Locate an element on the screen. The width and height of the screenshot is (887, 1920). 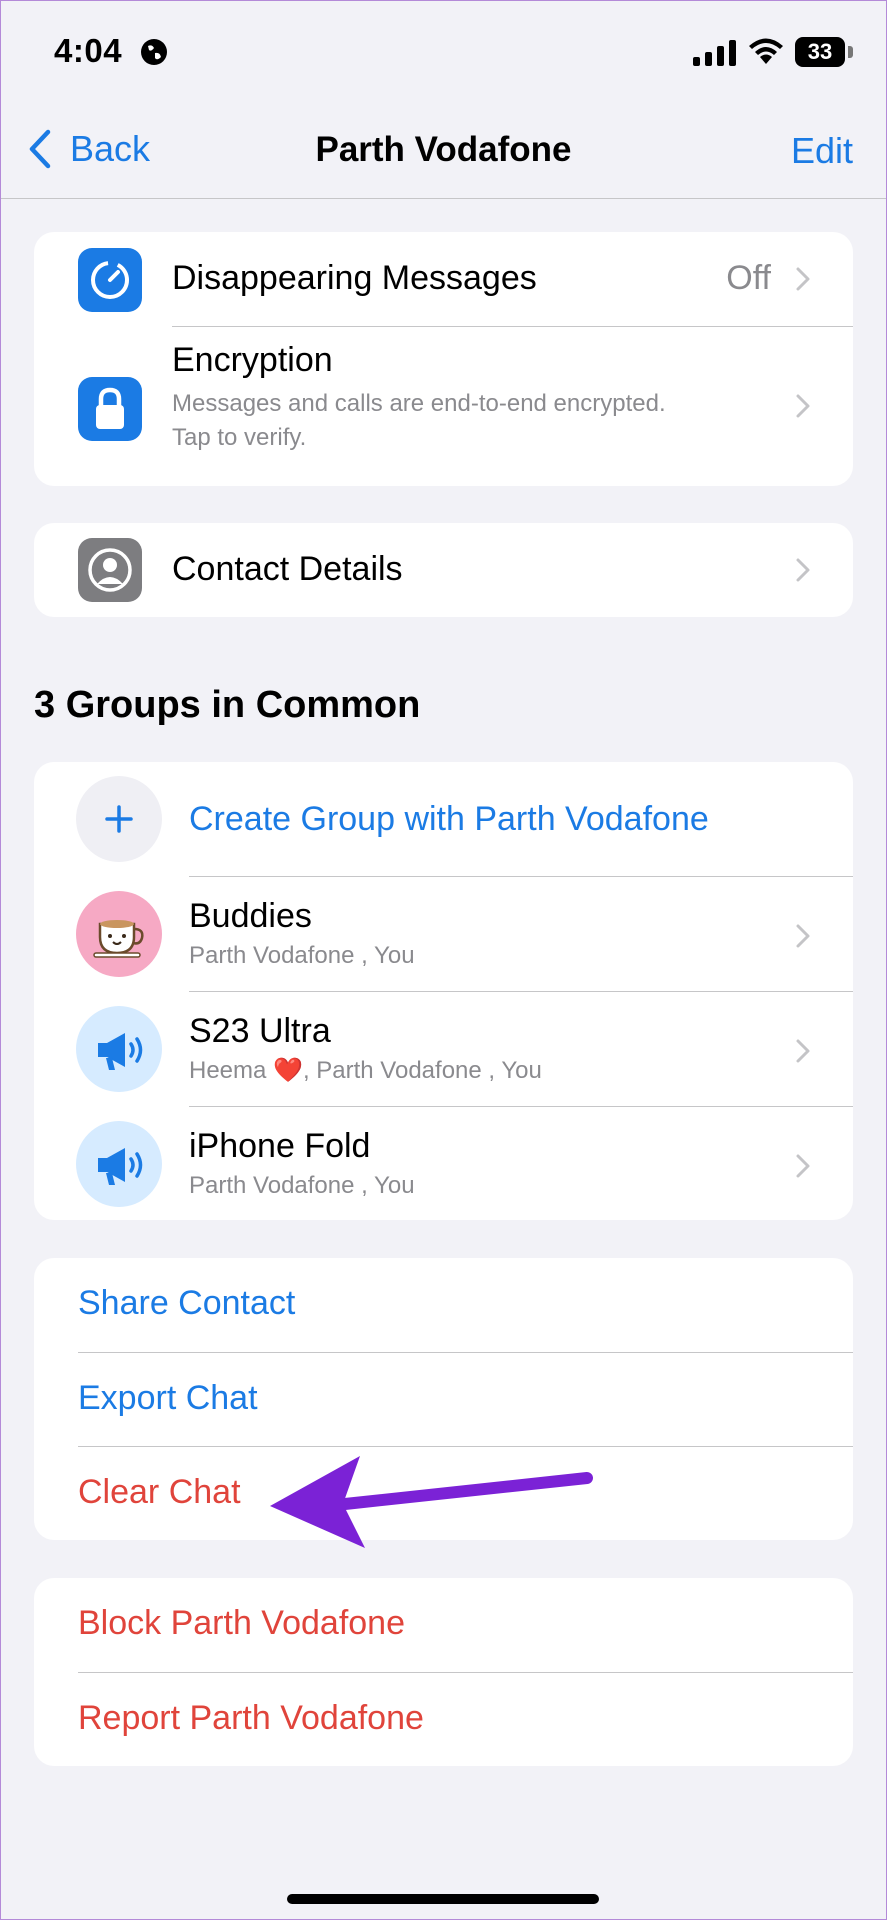
group-name: iPhone Fold is located at coordinates (280, 1146).